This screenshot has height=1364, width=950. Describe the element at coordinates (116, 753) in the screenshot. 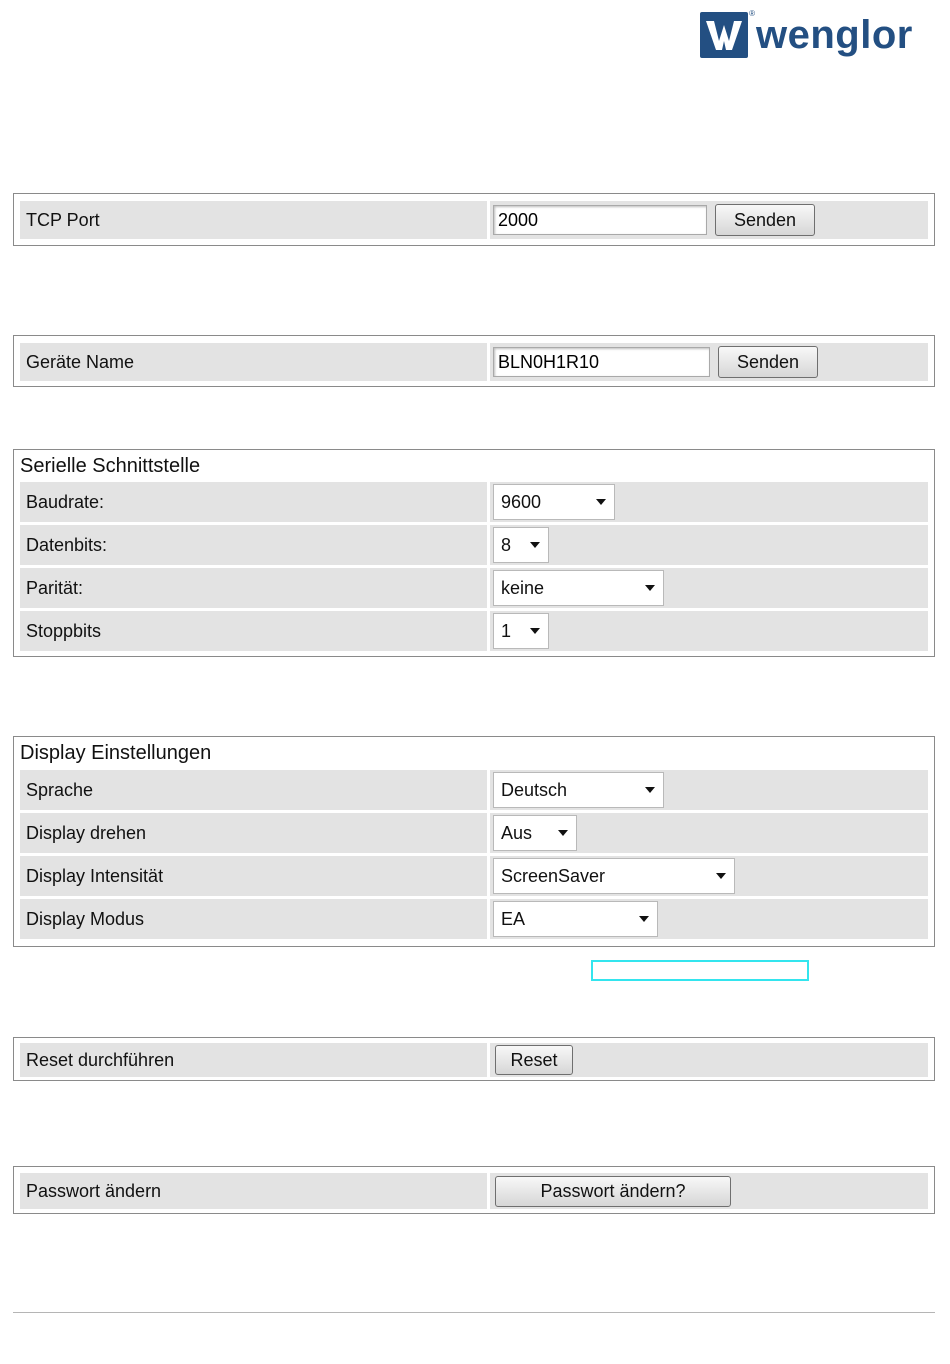

I see `display-settings-title: Display Einstellungen` at that location.